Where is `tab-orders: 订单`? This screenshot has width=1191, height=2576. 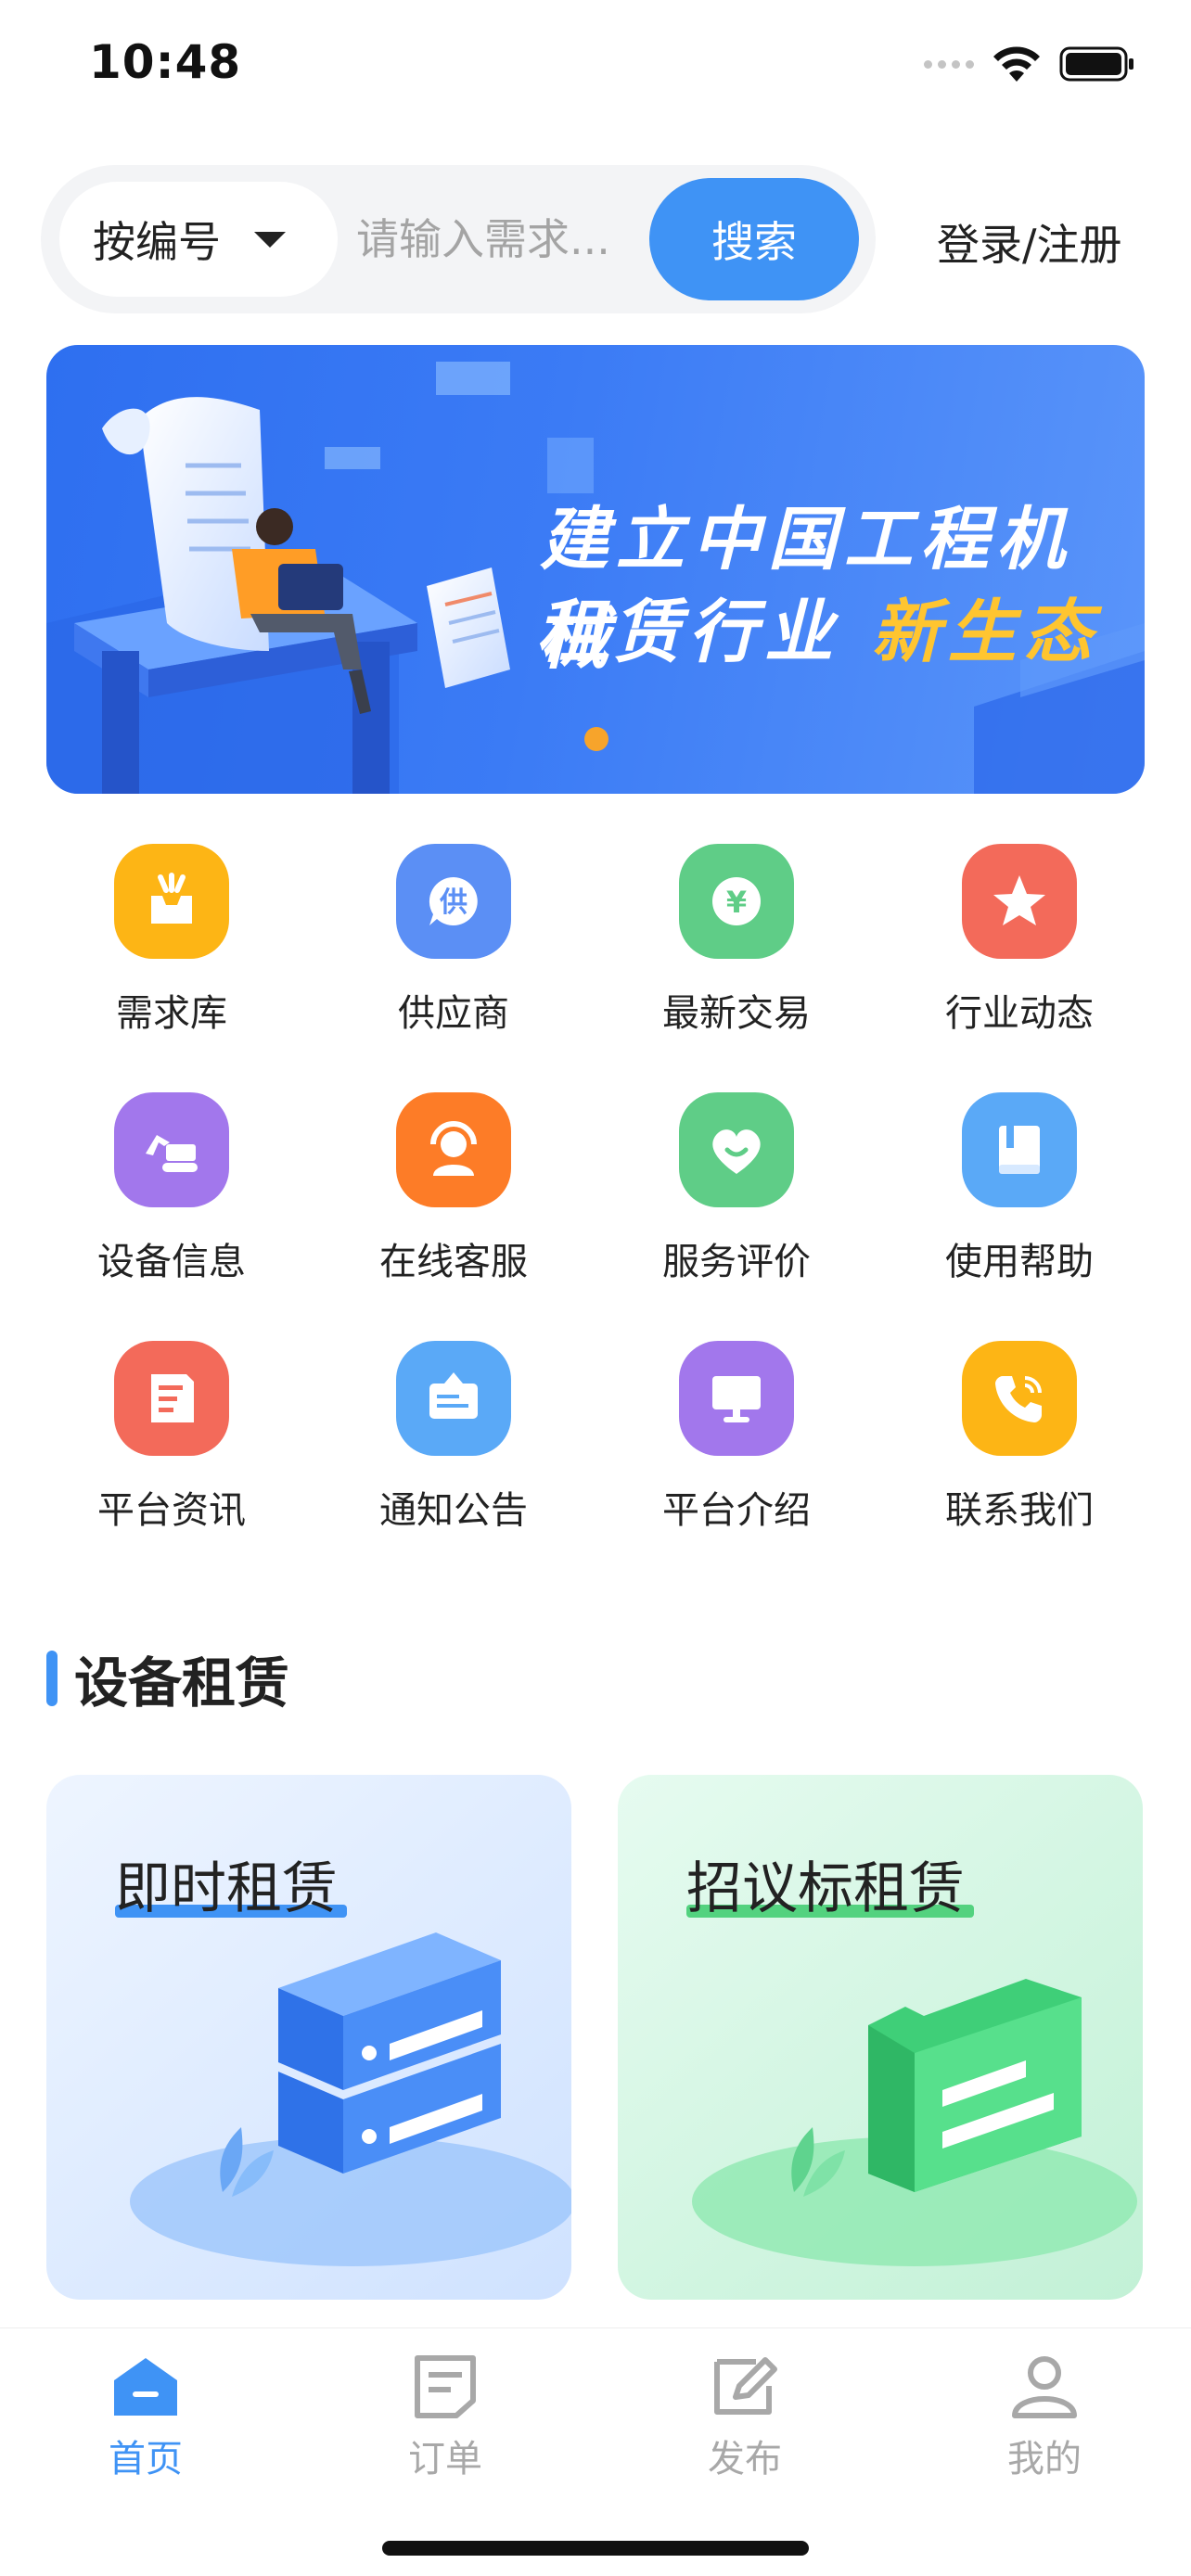 tab-orders: 订单 is located at coordinates (445, 2418).